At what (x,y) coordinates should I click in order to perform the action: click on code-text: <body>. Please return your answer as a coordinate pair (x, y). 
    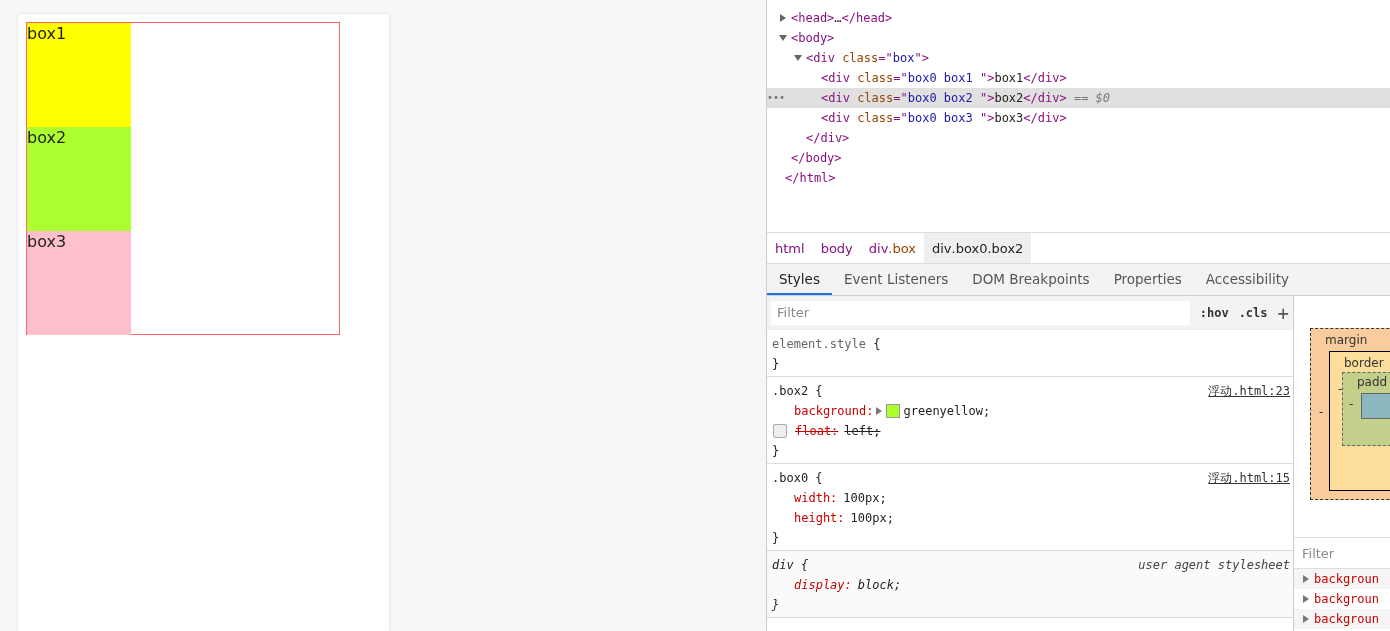
    Looking at the image, I should click on (813, 38).